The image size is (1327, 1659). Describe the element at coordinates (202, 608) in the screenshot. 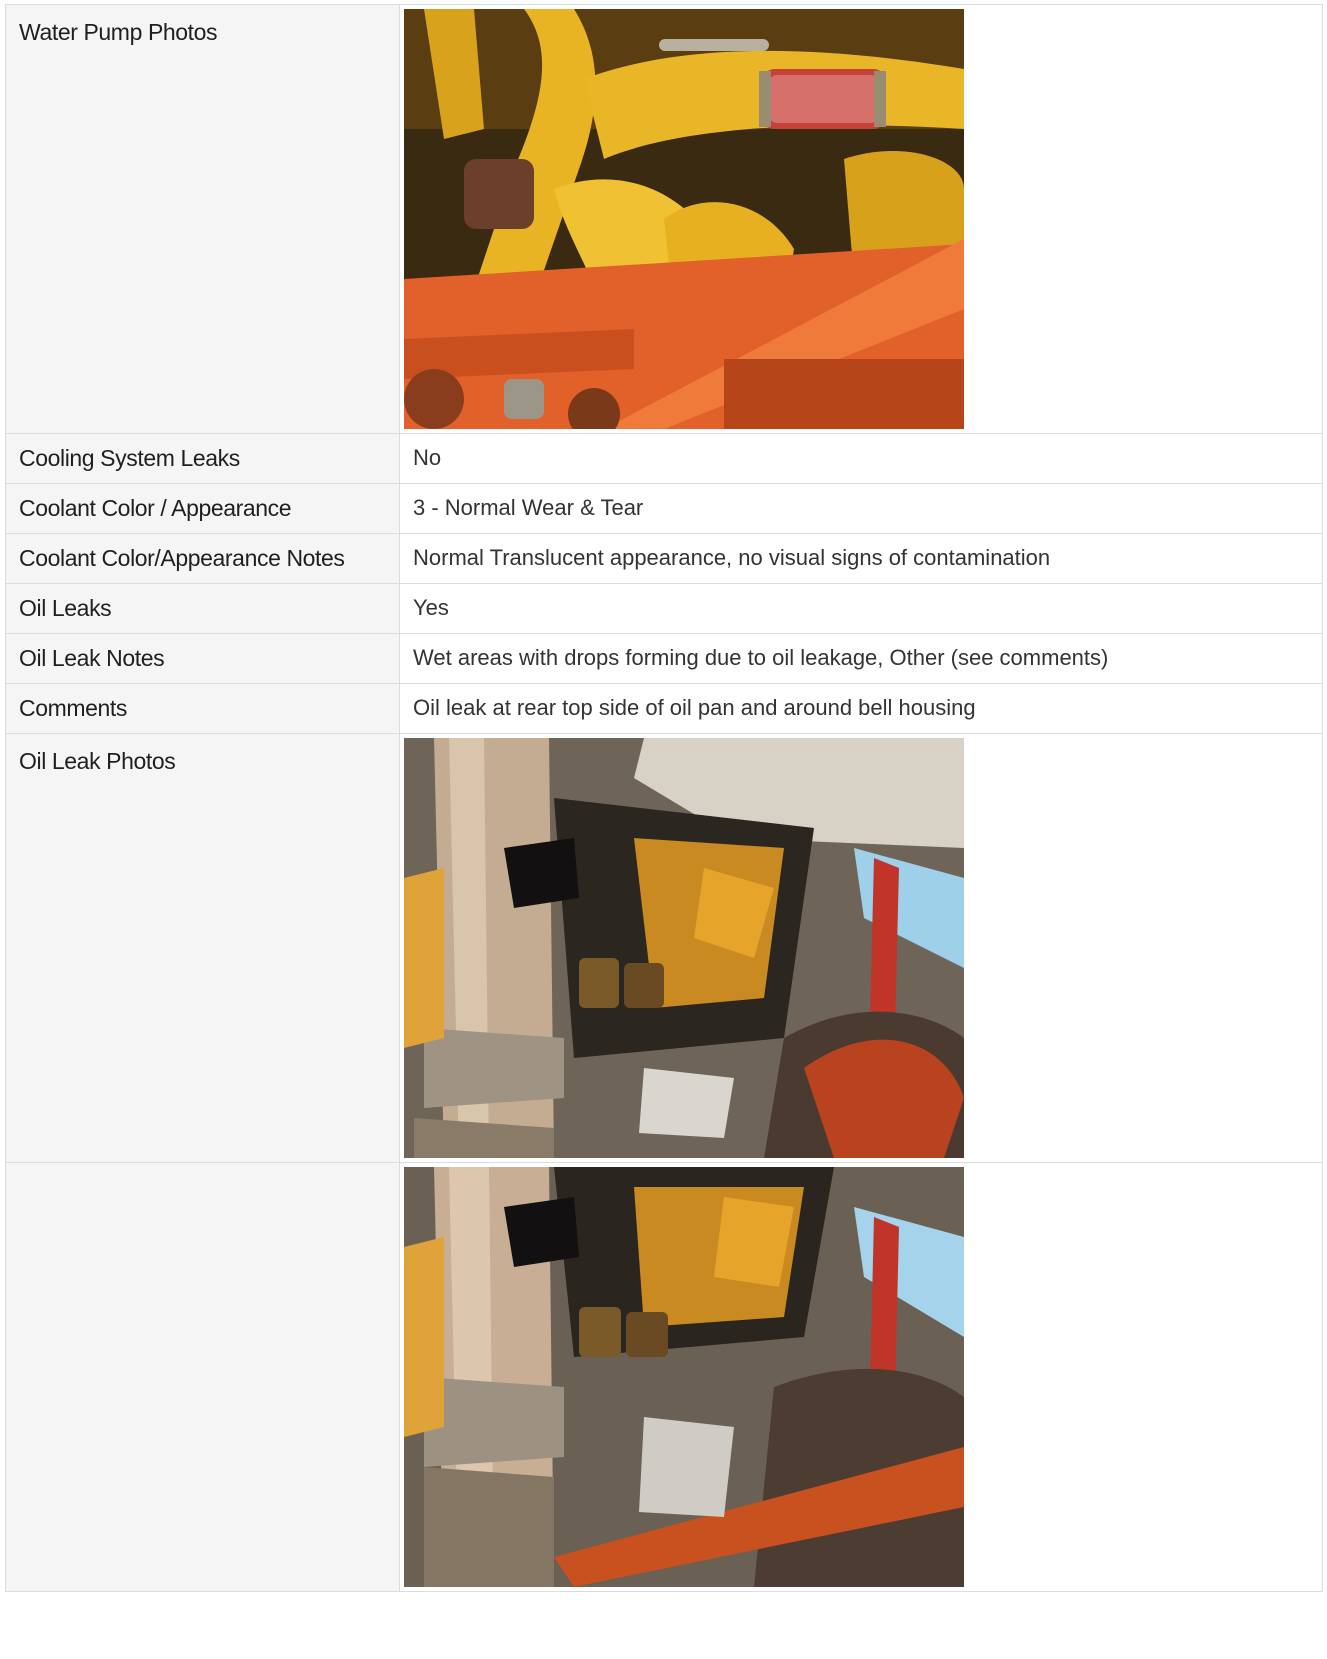

I see `row-label: Oil Leaks` at that location.